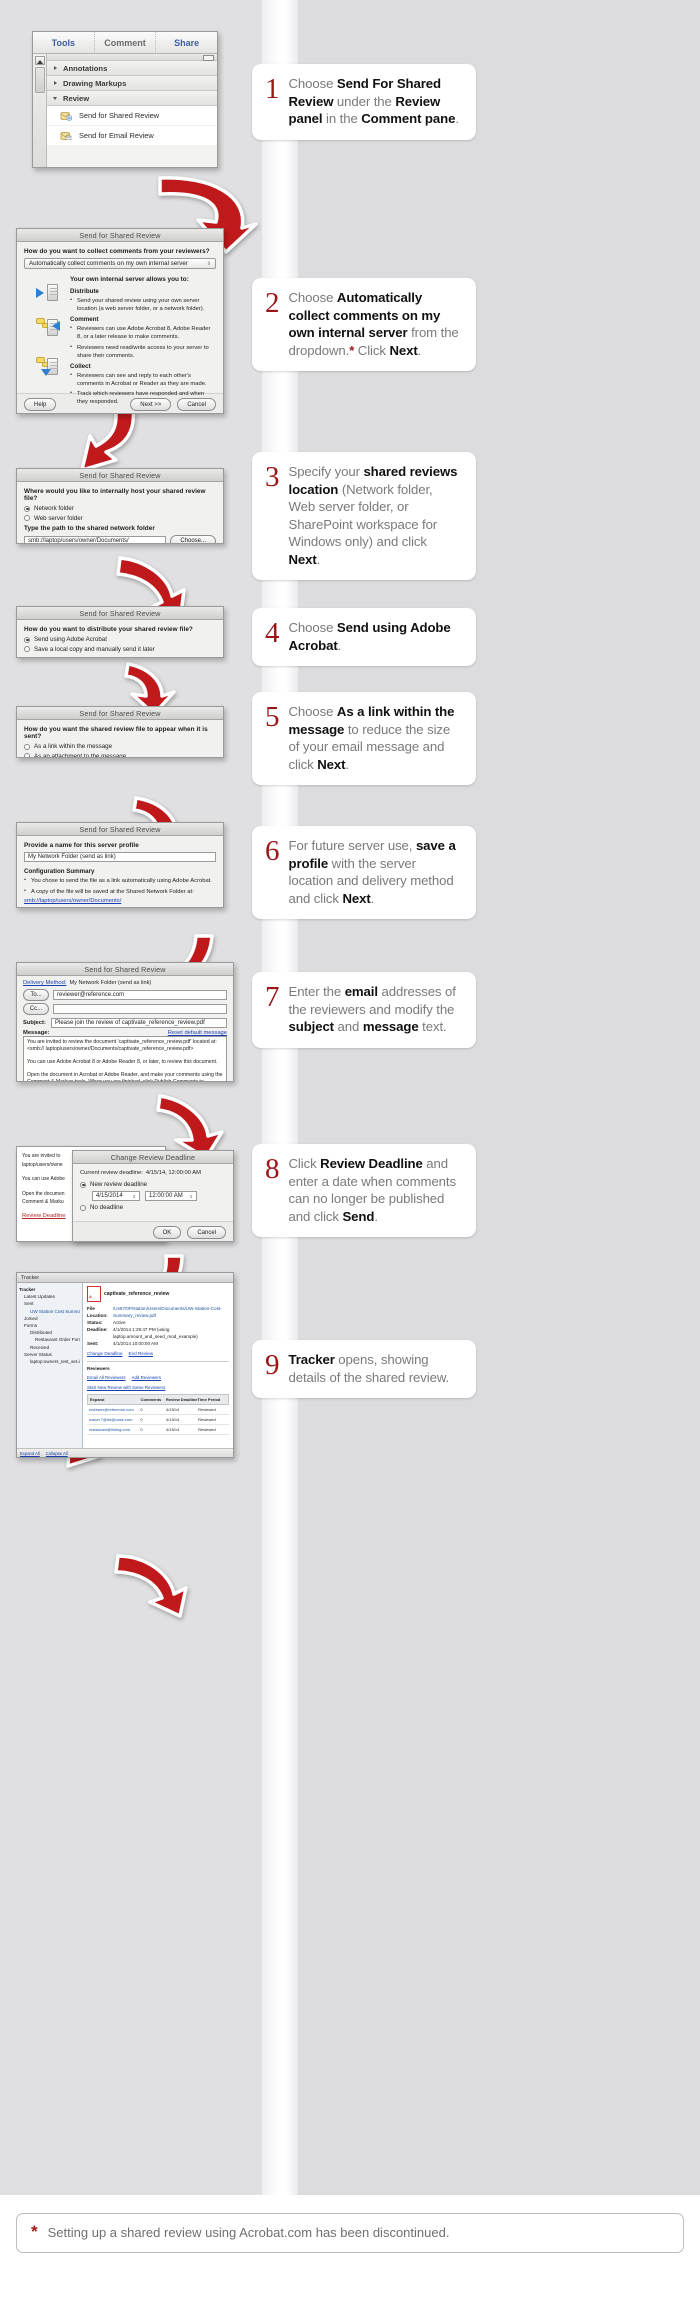 This screenshot has width=700, height=2300. Describe the element at coordinates (132, 98) in the screenshot. I see `panel-review: Review` at that location.